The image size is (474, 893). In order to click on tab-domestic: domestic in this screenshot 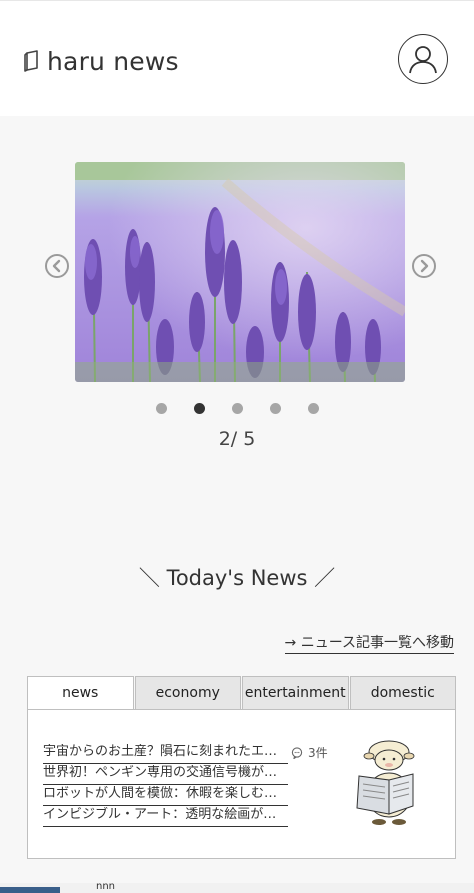, I will do `click(402, 693)`.